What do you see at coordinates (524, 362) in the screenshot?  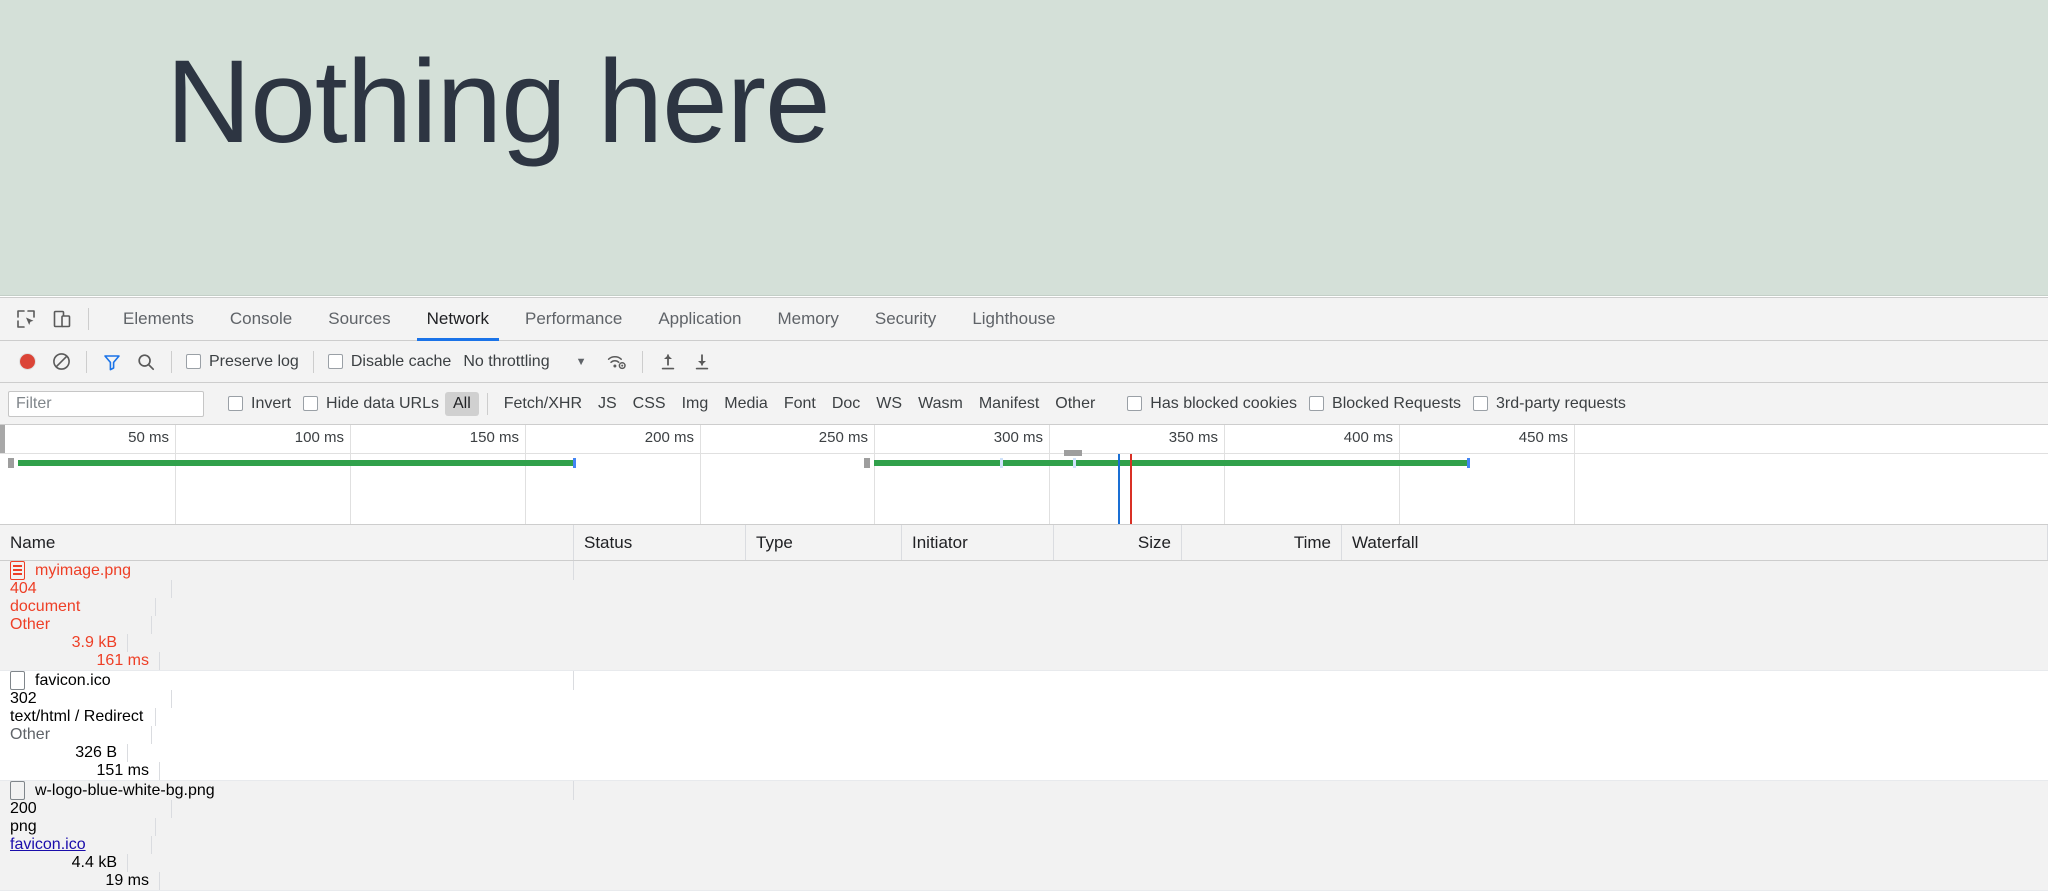 I see `throttling-select: No throttling ▼` at bounding box center [524, 362].